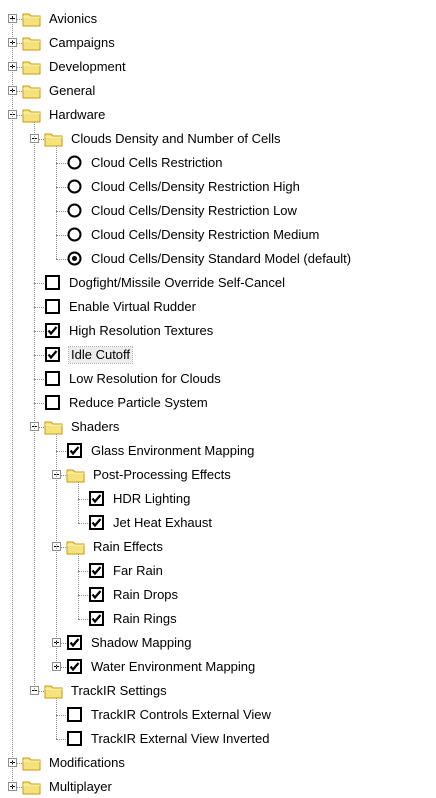 The image size is (436, 798). What do you see at coordinates (95, 426) in the screenshot?
I see `tree-item-label: Shaders` at bounding box center [95, 426].